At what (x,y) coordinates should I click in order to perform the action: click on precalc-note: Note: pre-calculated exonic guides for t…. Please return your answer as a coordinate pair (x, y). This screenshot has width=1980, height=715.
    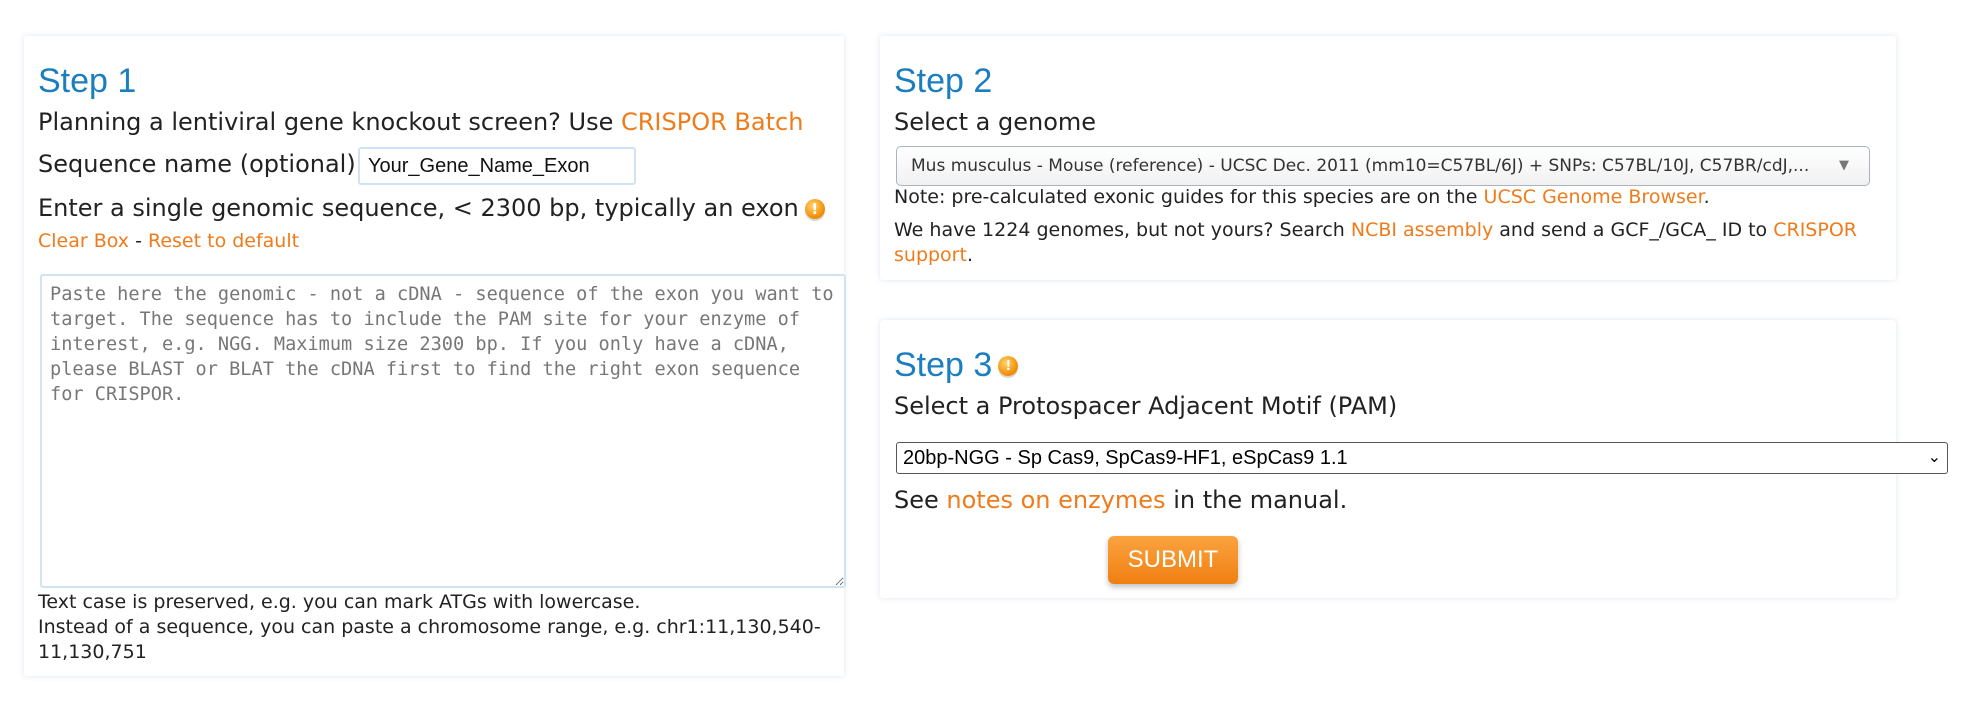
    Looking at the image, I should click on (1302, 197).